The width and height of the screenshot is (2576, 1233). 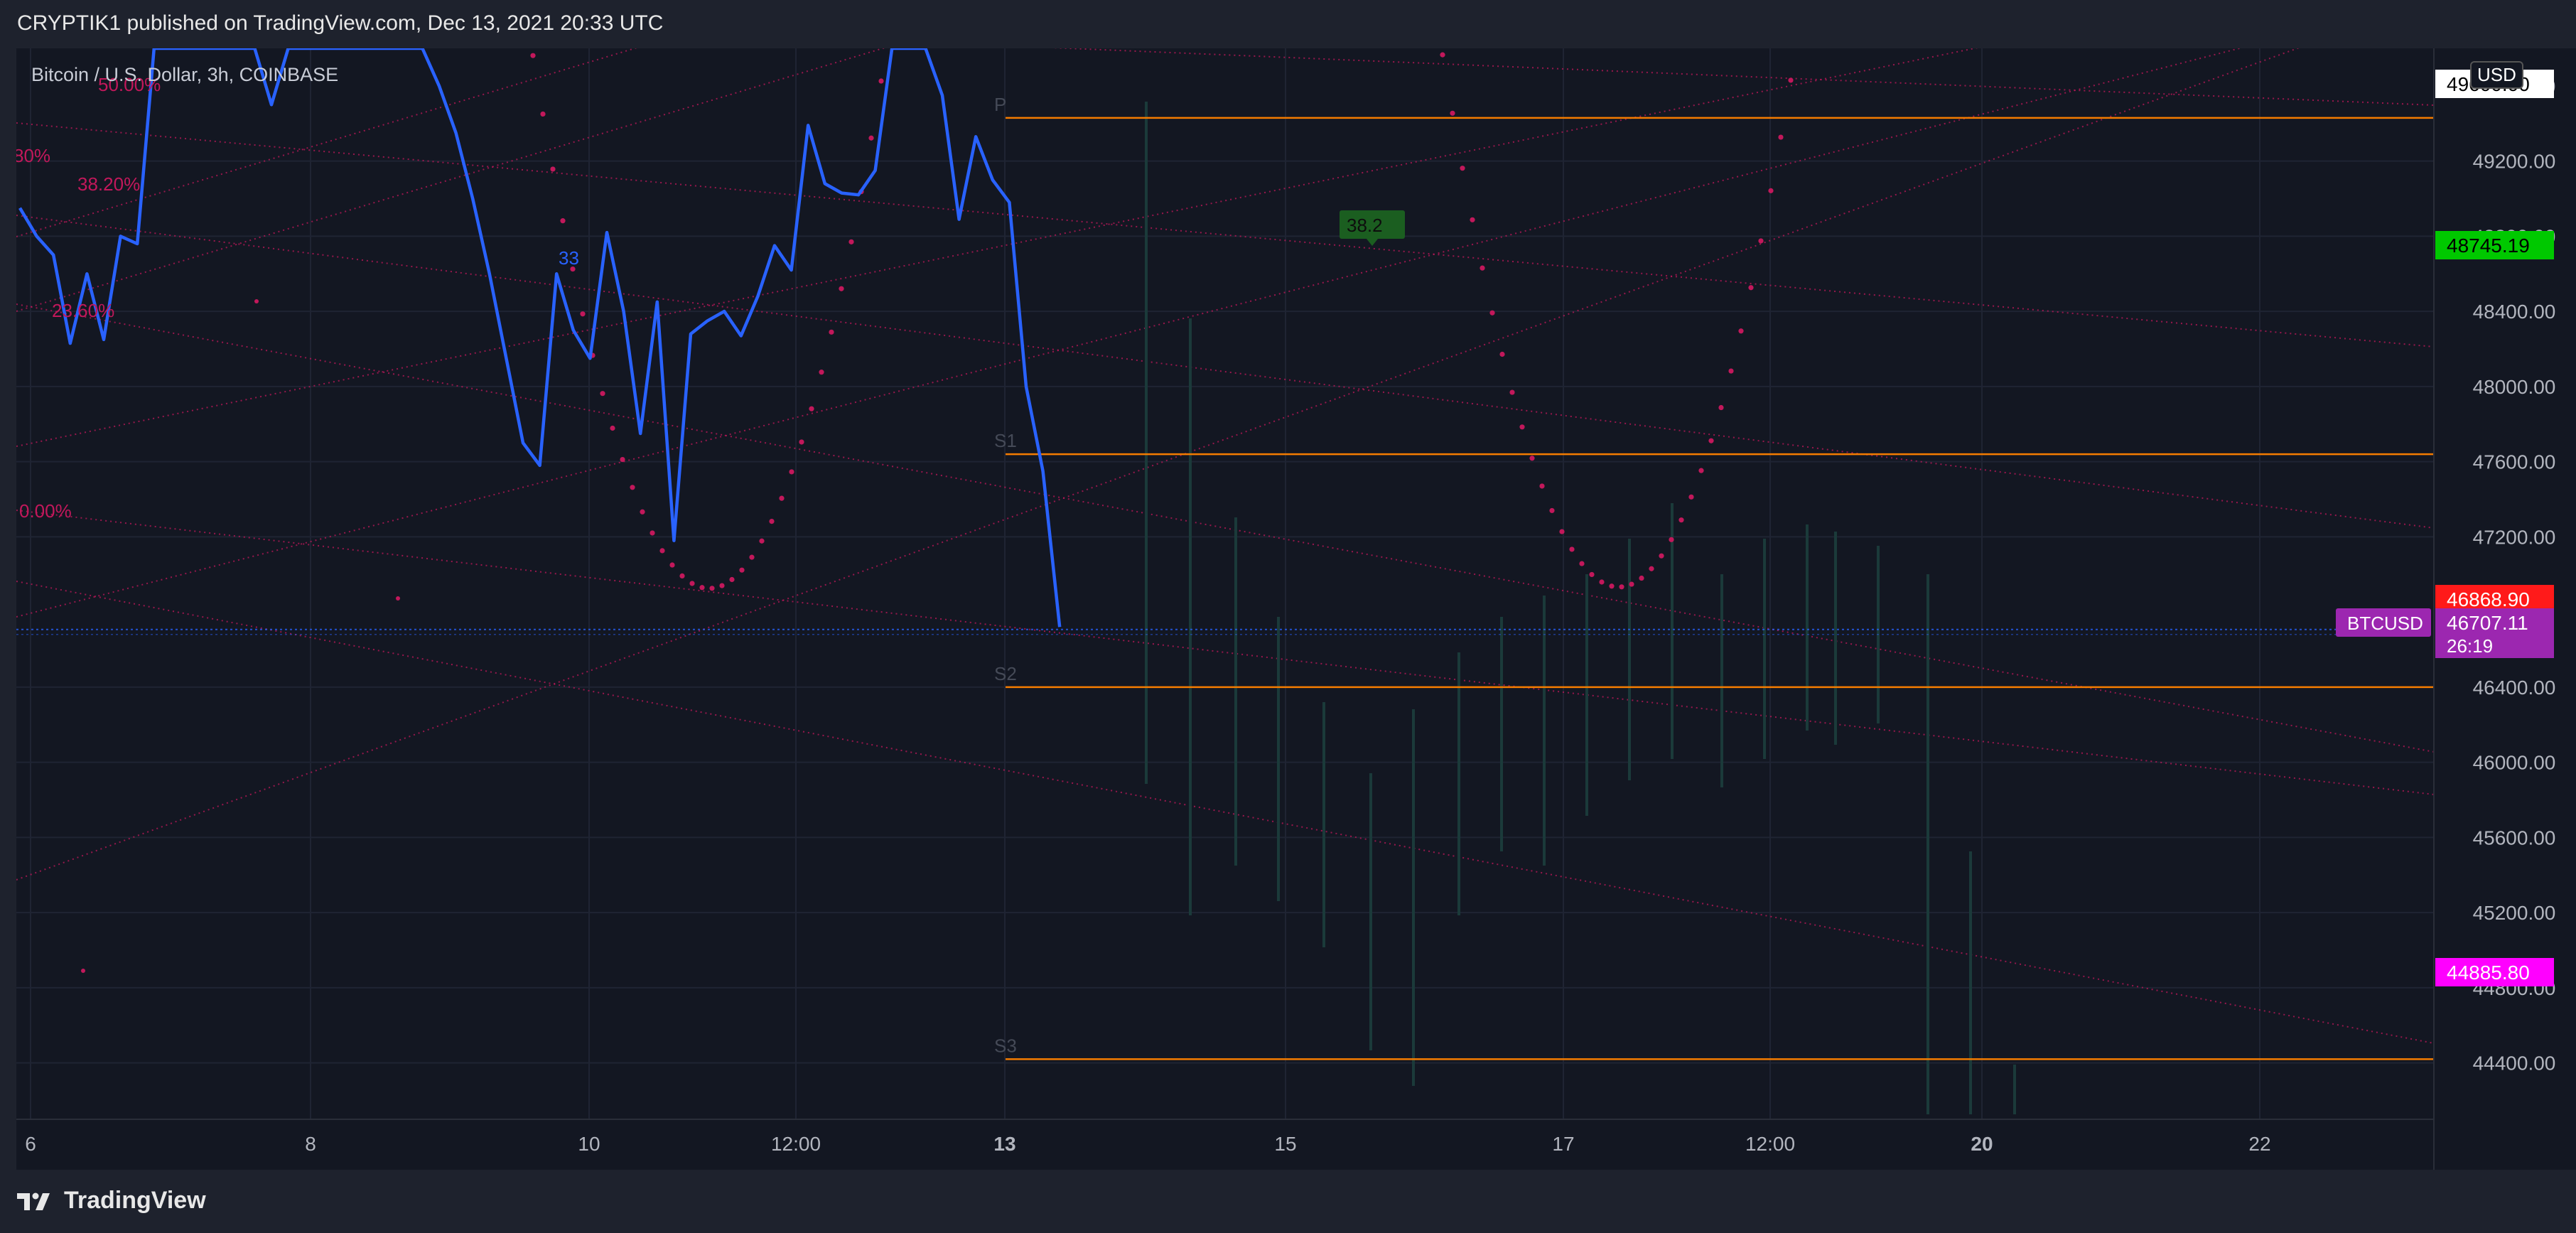 What do you see at coordinates (2514, 913) in the screenshot?
I see `y-tick-label: 45200.00` at bounding box center [2514, 913].